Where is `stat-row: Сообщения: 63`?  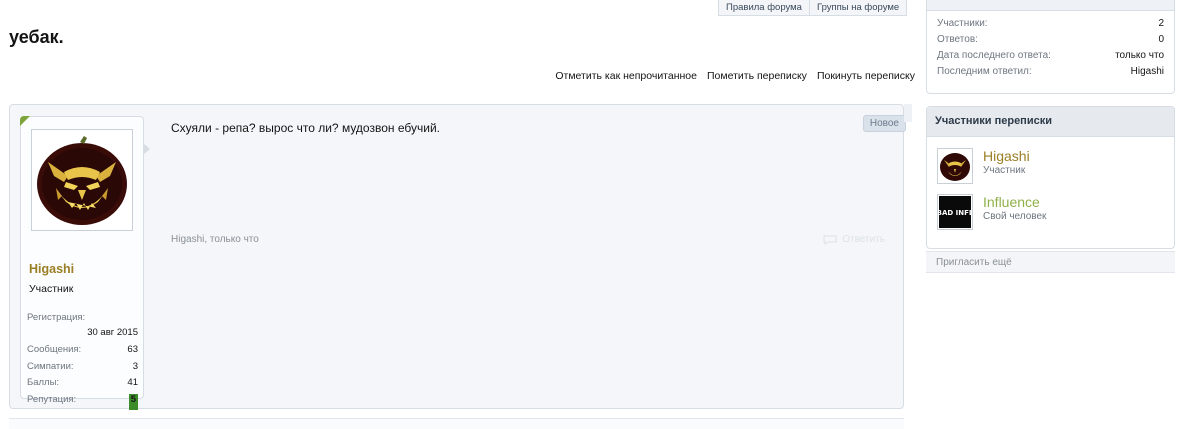
stat-row: Сообщения: 63 is located at coordinates (82, 352).